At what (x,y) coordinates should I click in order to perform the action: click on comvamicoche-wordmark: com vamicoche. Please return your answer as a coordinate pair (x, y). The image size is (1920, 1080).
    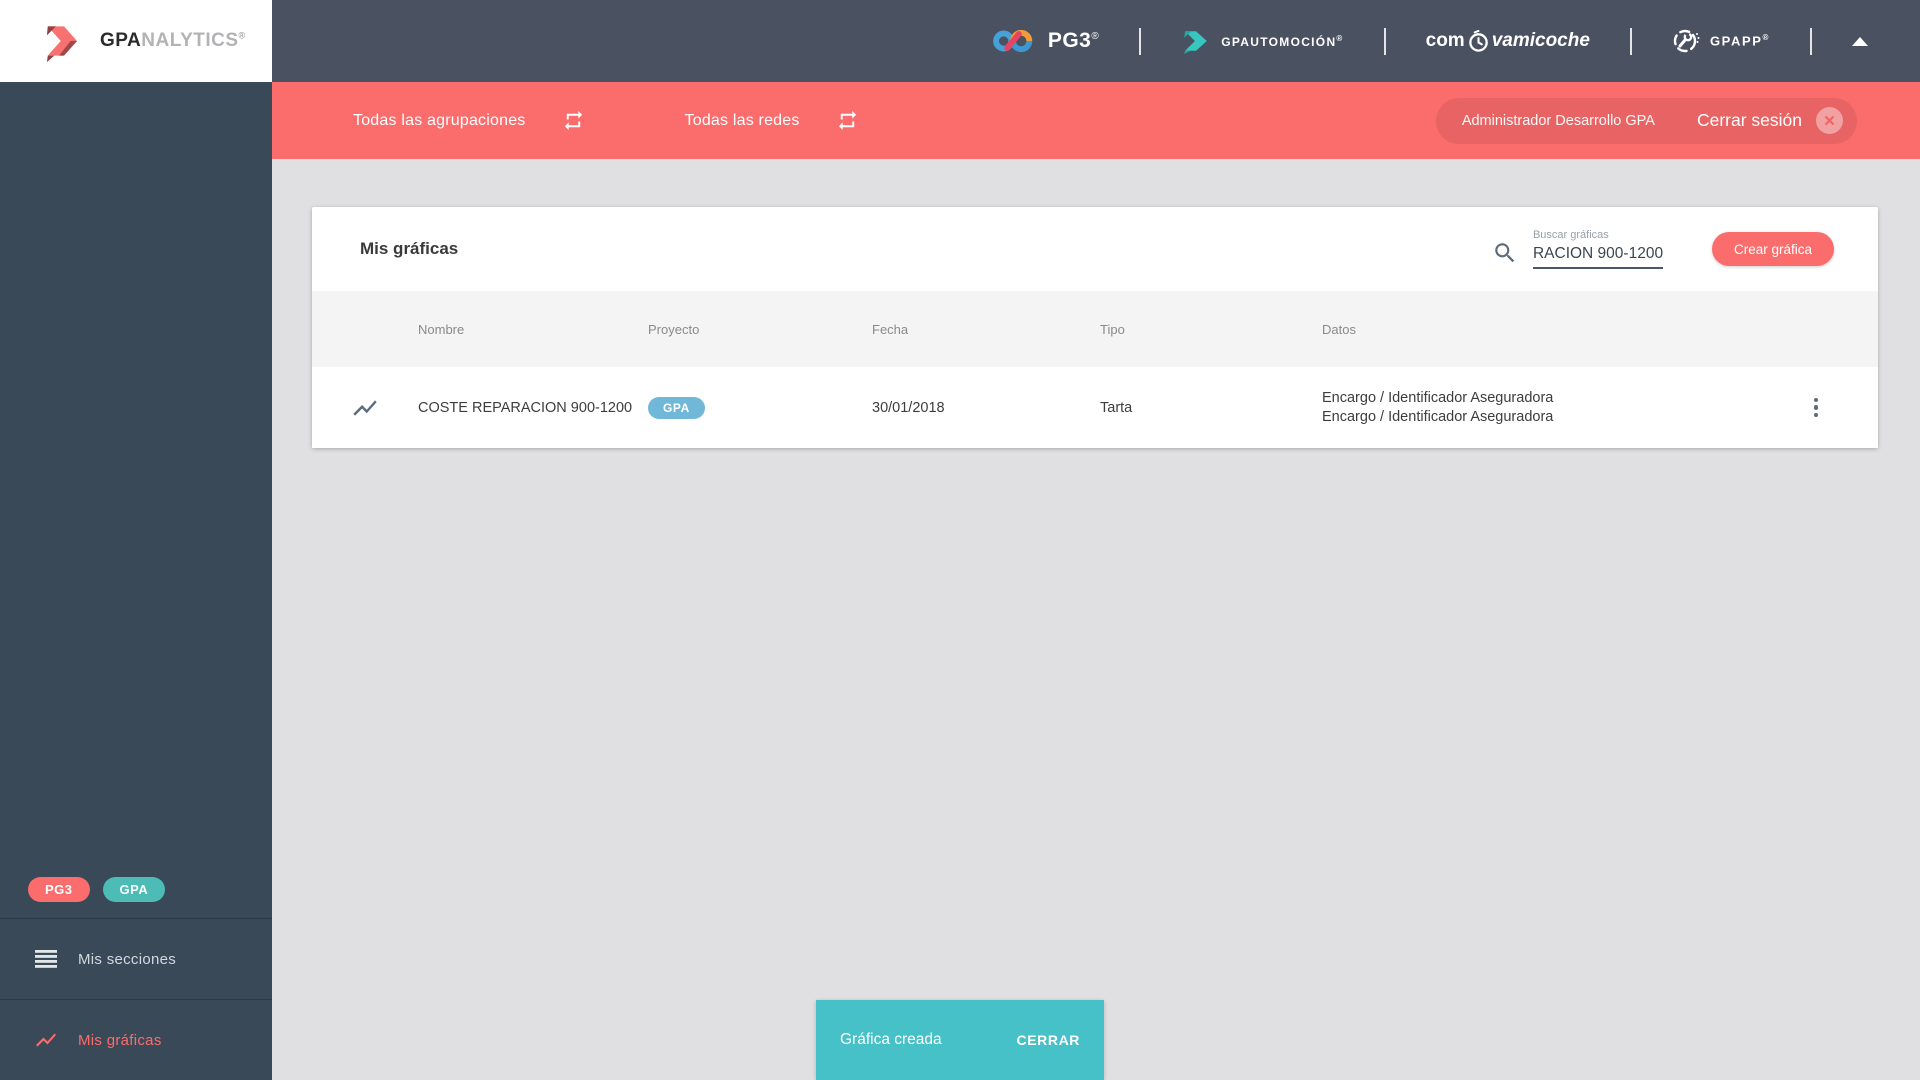
    Looking at the image, I should click on (1507, 41).